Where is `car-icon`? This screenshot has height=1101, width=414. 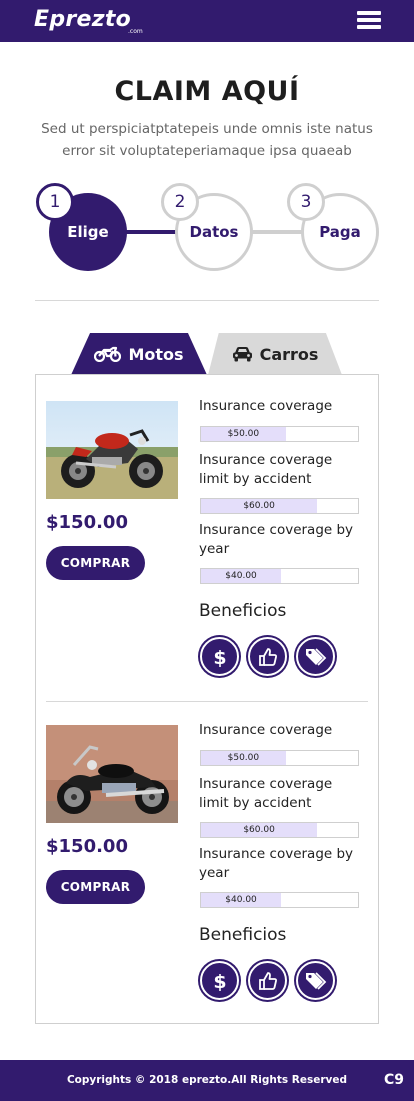
car-icon is located at coordinates (242, 354).